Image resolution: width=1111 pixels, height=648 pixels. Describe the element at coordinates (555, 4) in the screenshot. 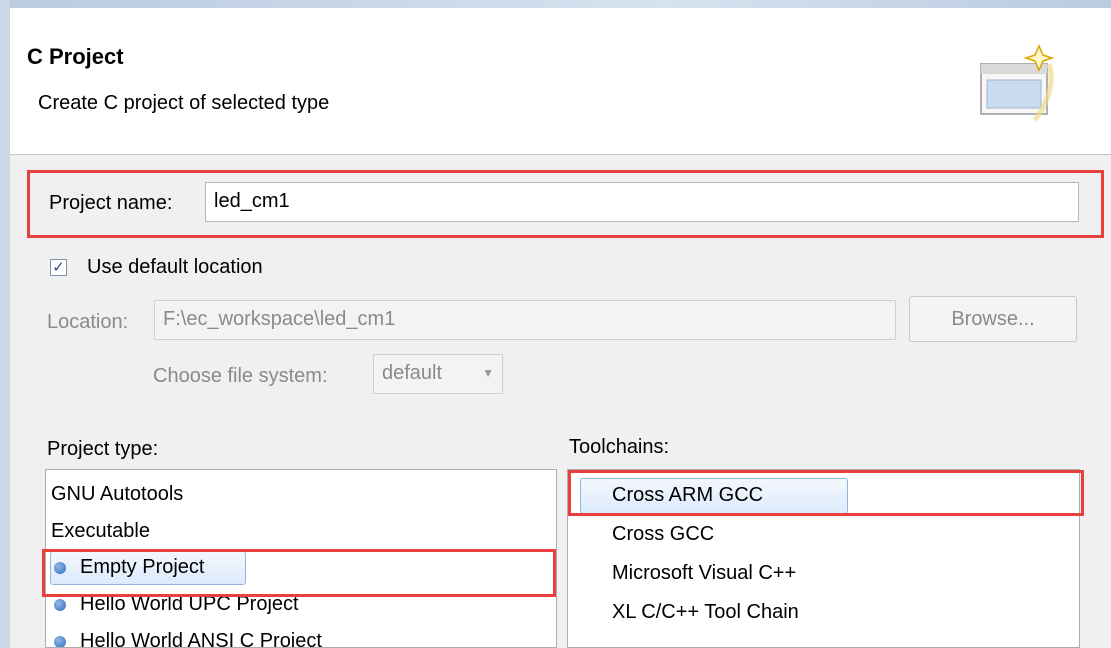

I see `window-frame-top` at that location.